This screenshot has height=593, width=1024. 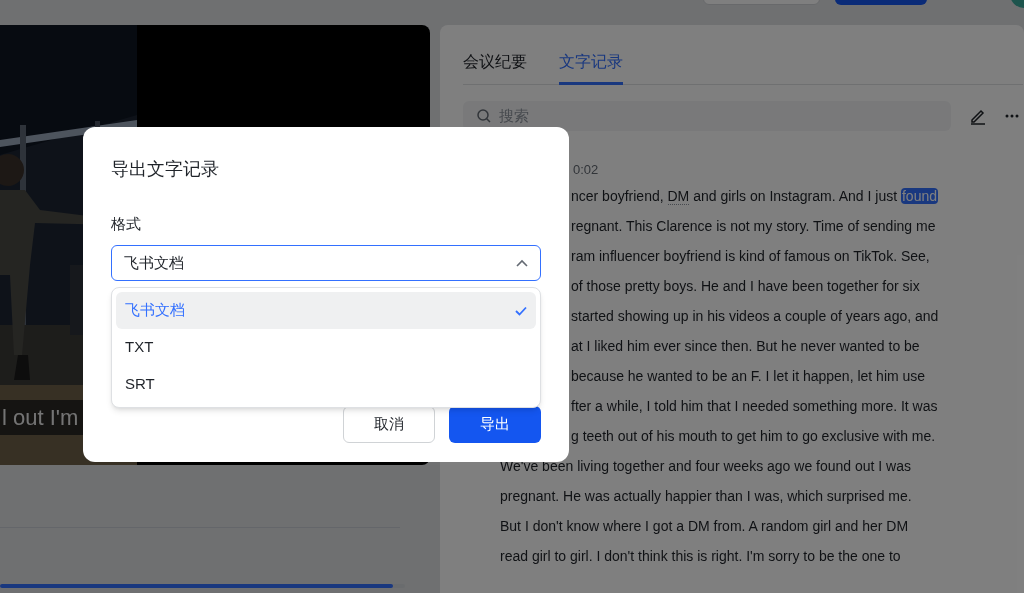 What do you see at coordinates (495, 65) in the screenshot?
I see `tab: 会议纪要` at bounding box center [495, 65].